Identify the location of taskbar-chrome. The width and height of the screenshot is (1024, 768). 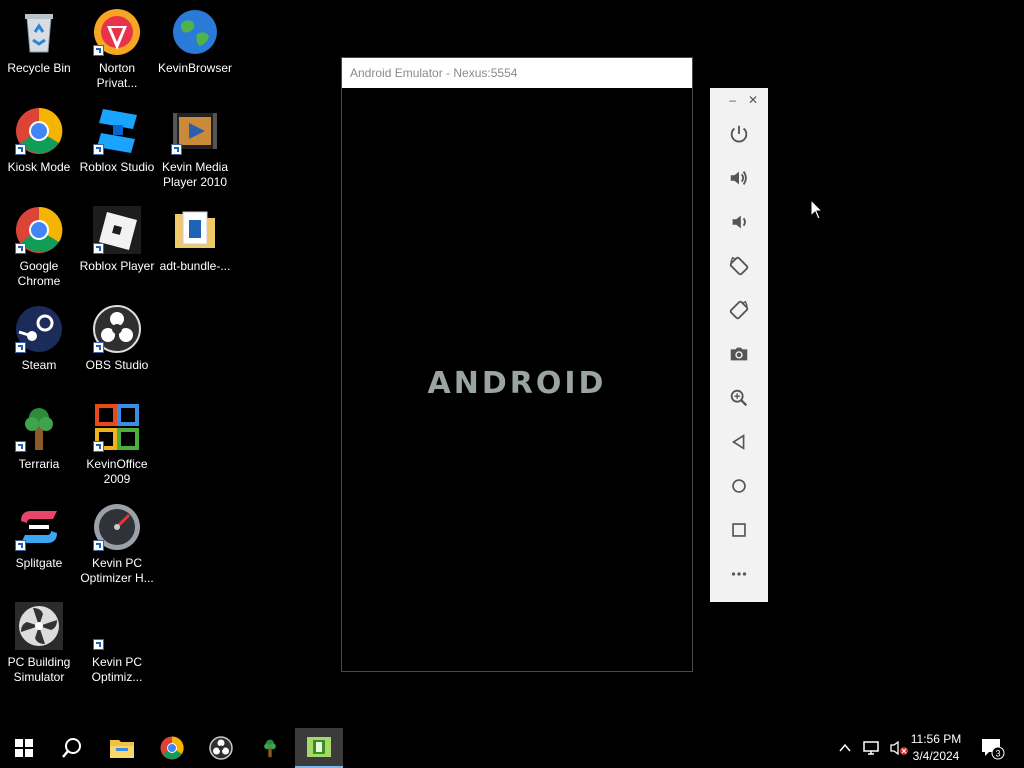
(172, 748).